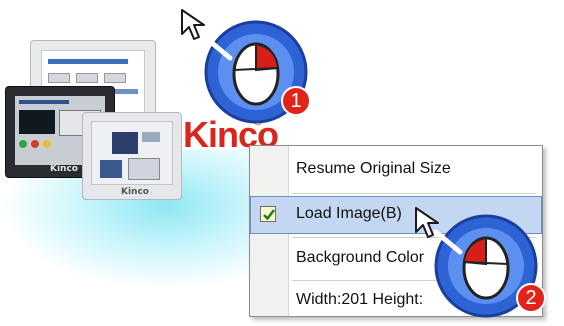 Image resolution: width=564 pixels, height=326 pixels. What do you see at coordinates (360, 257) in the screenshot?
I see `menu-item-label: Background Color` at bounding box center [360, 257].